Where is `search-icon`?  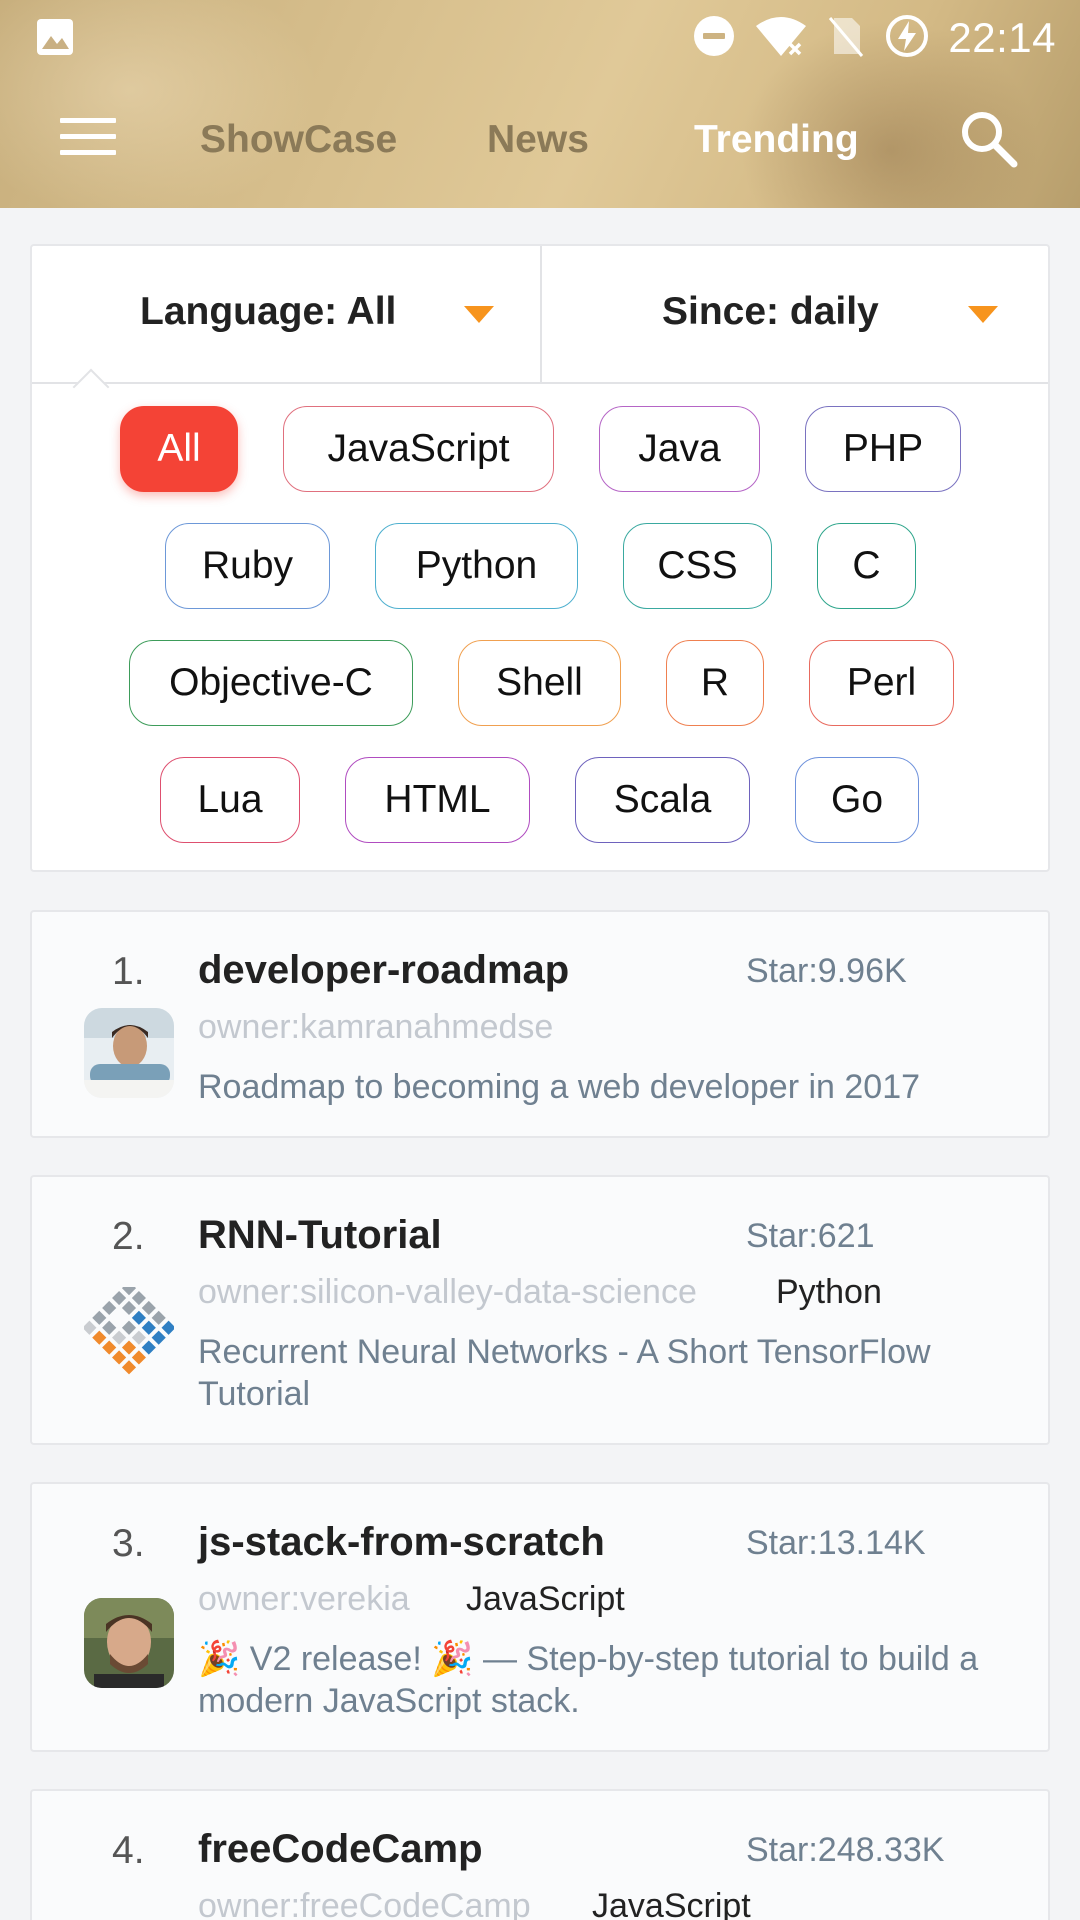
search-icon is located at coordinates (989, 141).